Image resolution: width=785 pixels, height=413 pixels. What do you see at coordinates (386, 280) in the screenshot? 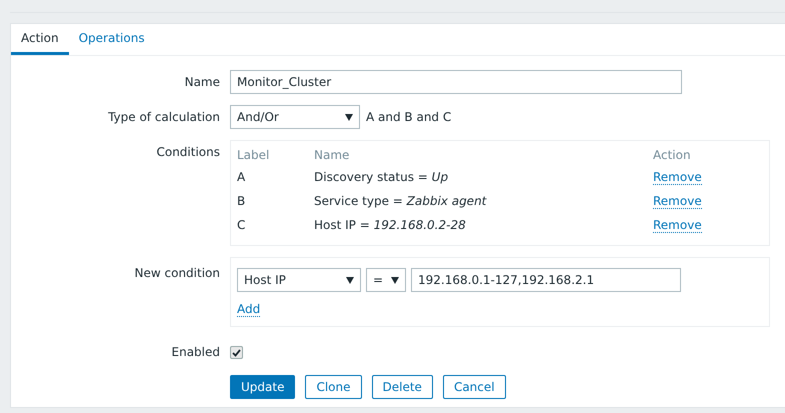
I see `operator-select: =` at bounding box center [386, 280].